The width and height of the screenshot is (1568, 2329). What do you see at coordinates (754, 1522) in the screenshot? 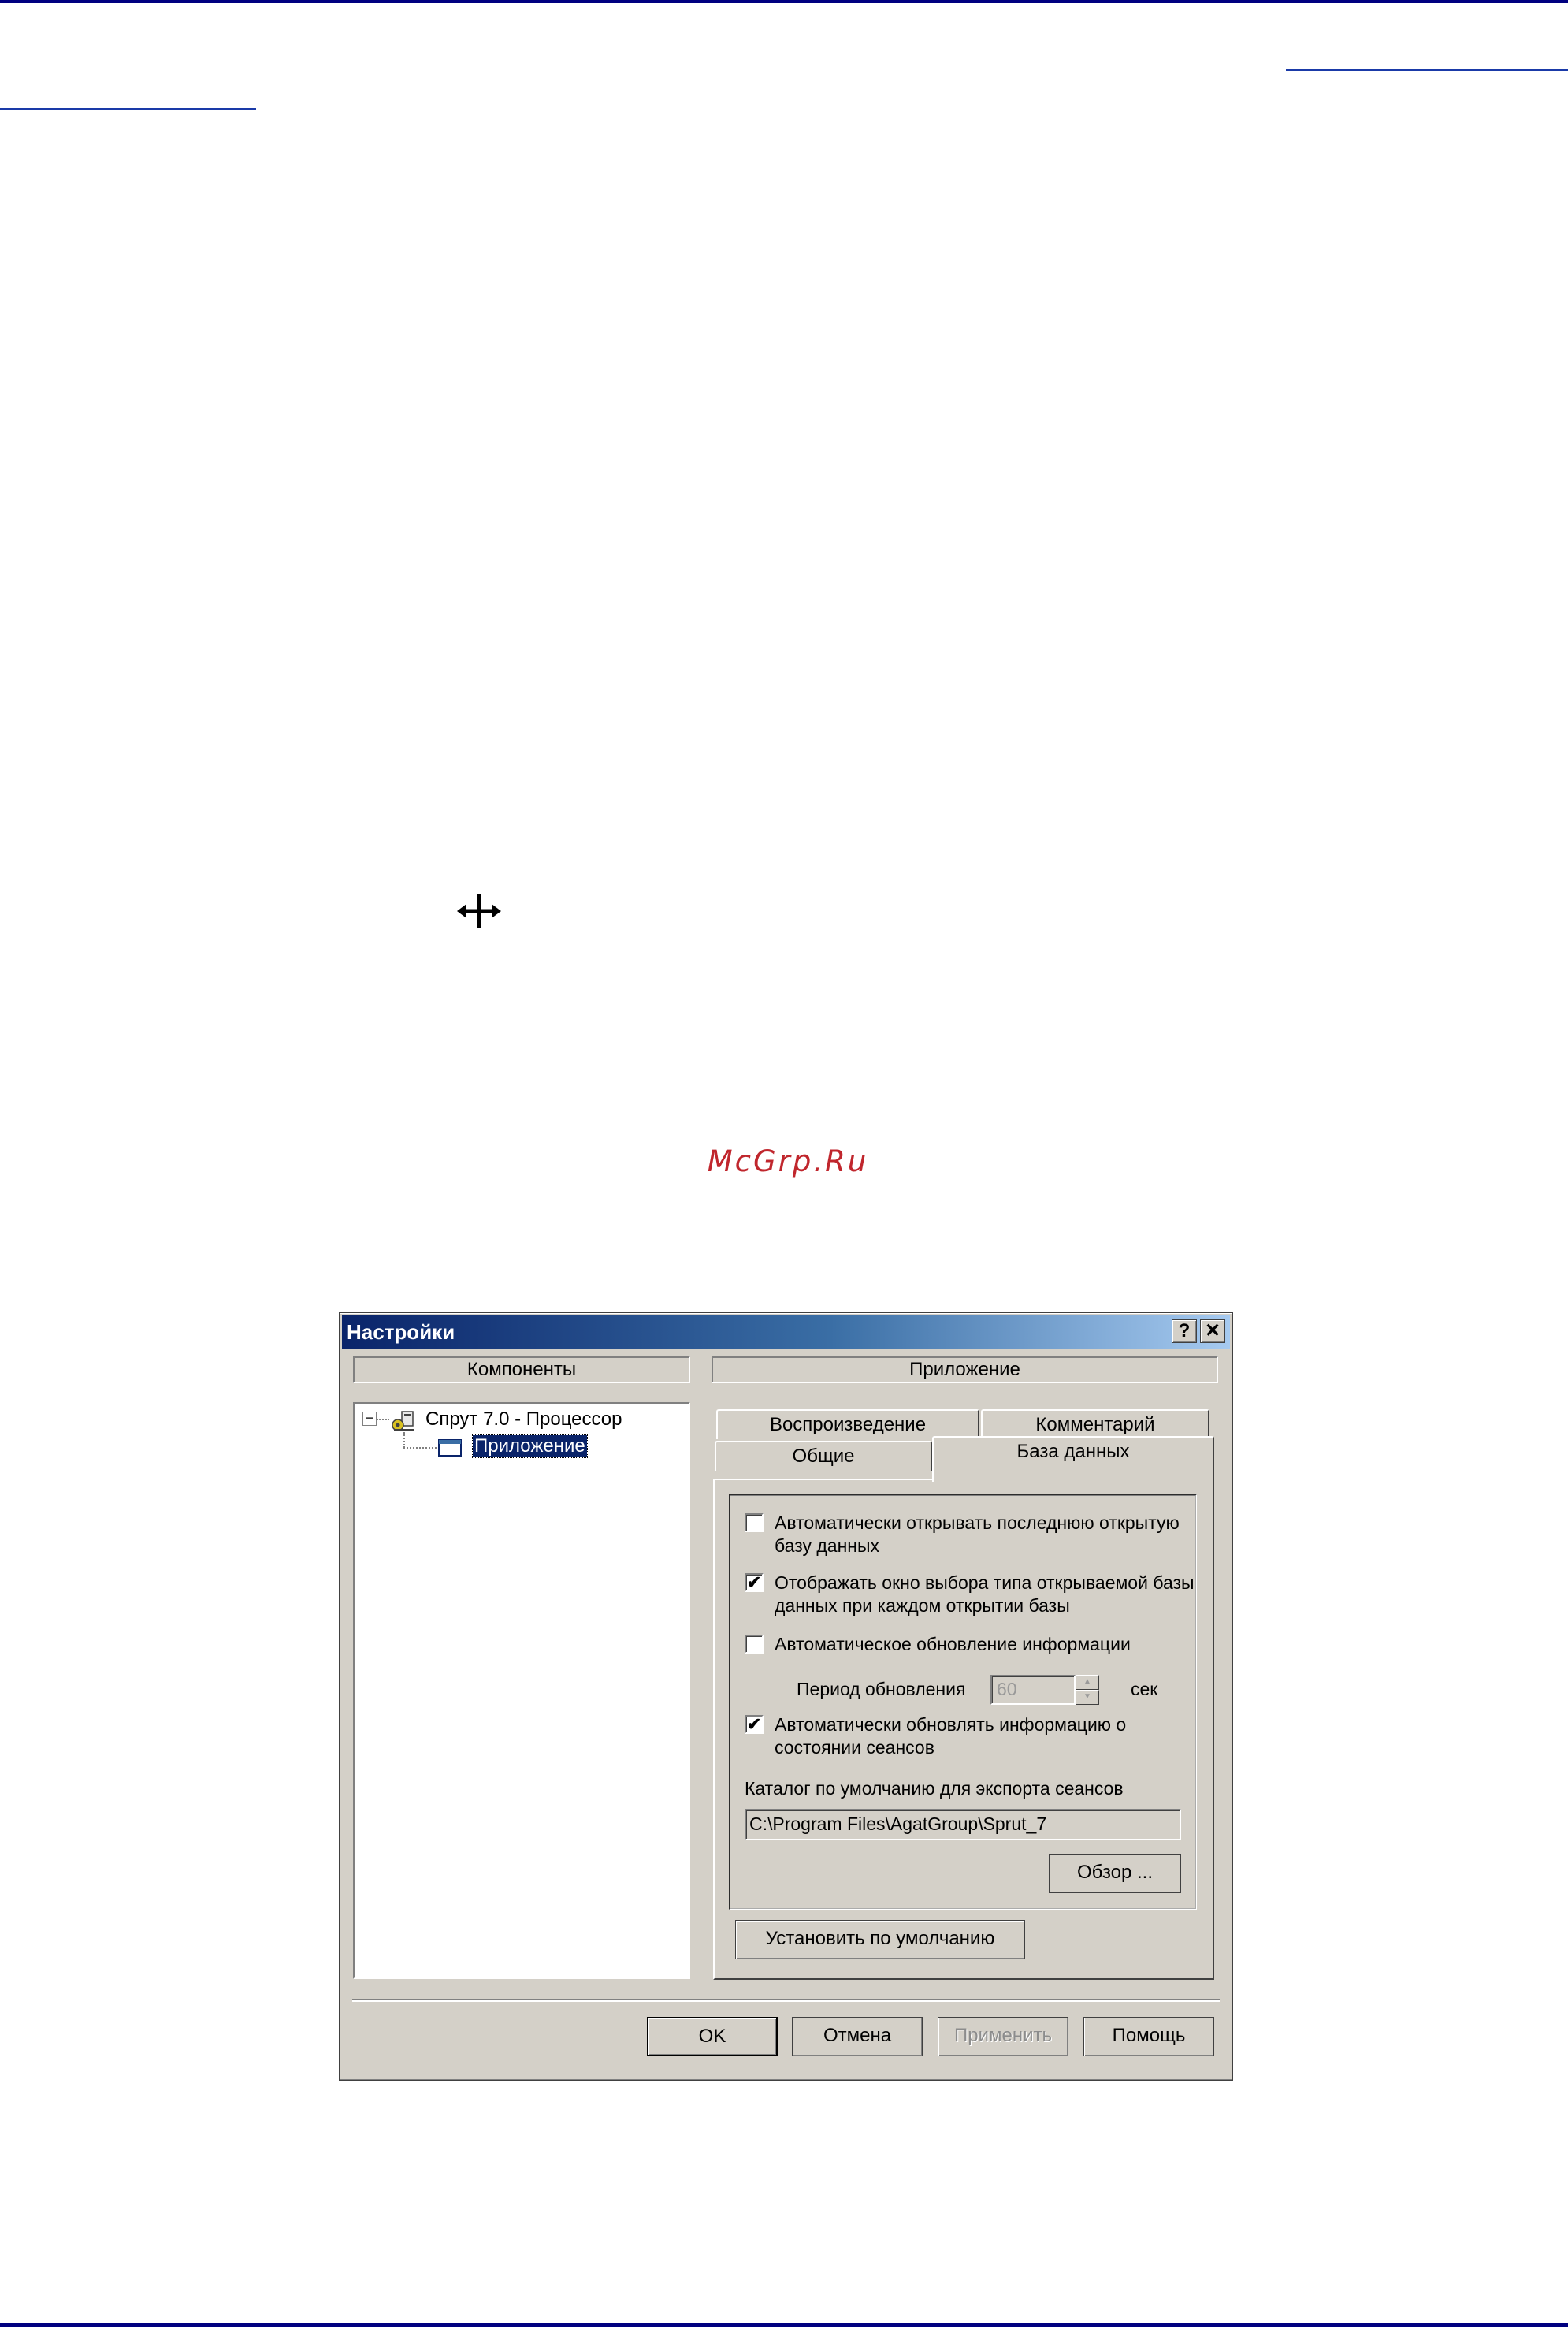
I see `auto-open-last-checkbox` at bounding box center [754, 1522].